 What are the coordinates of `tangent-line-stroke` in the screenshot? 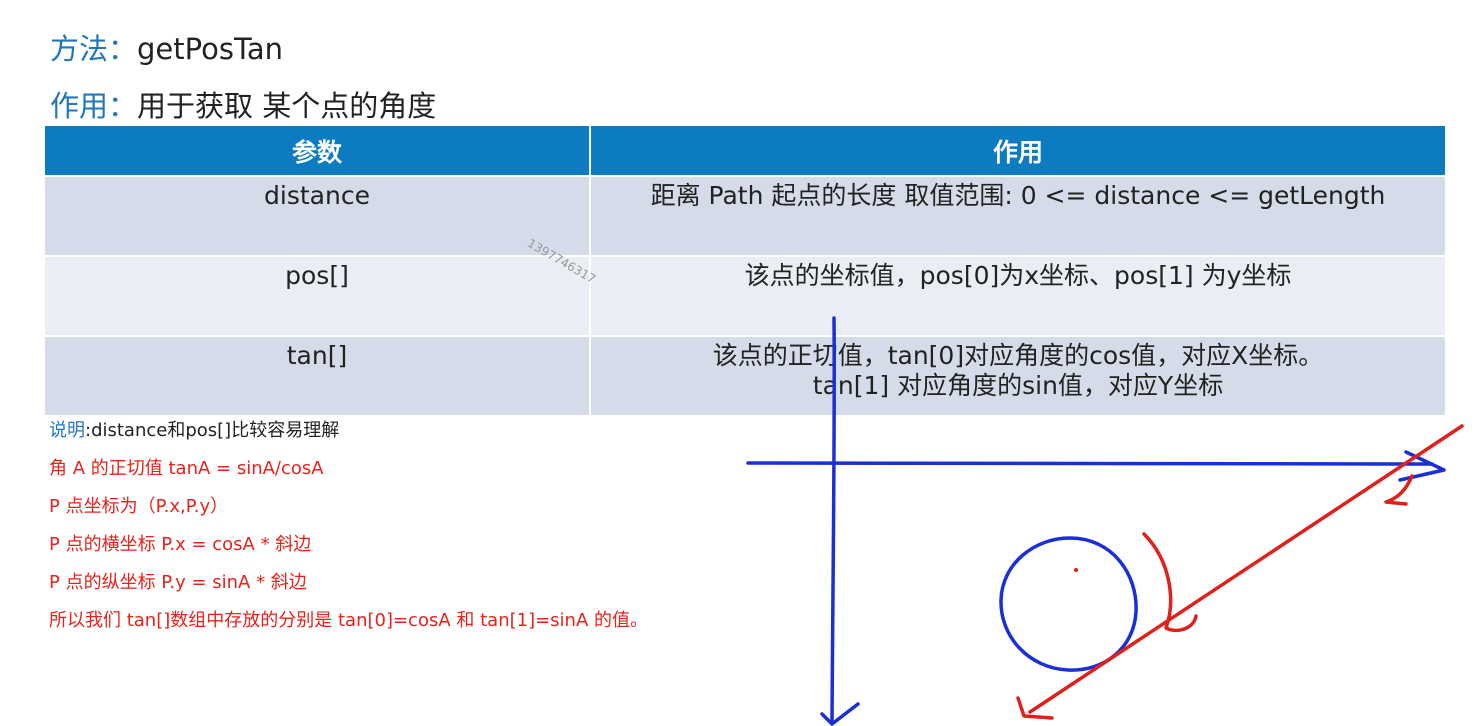 It's located at (1246, 569).